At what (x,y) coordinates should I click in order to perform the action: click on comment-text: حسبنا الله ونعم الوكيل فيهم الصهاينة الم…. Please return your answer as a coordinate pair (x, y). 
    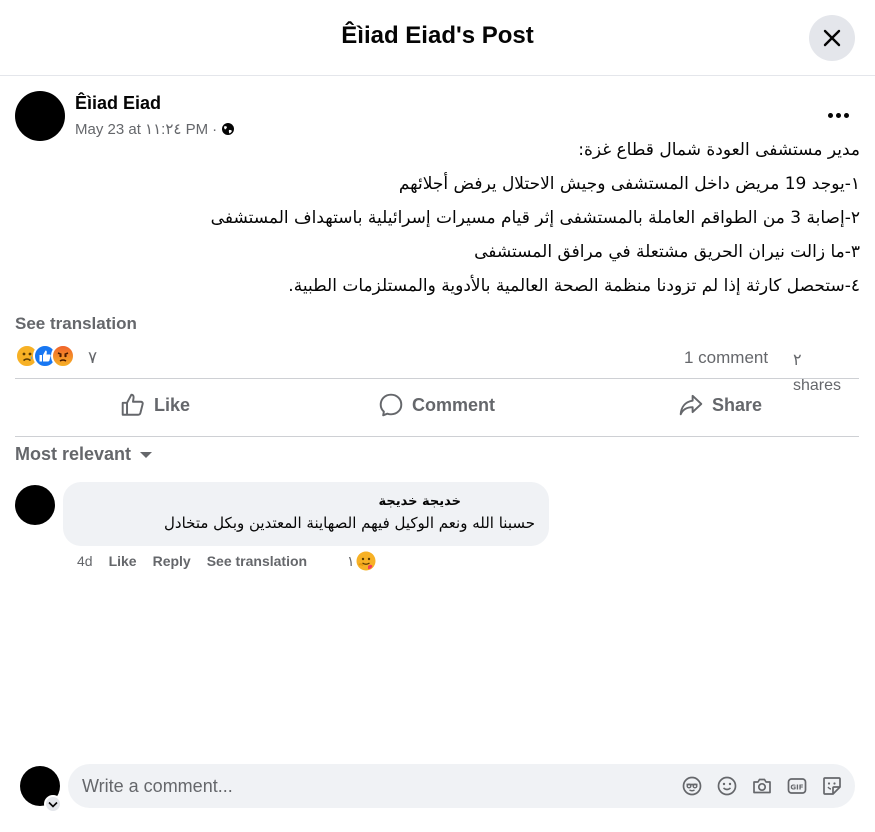
    Looking at the image, I should click on (349, 523).